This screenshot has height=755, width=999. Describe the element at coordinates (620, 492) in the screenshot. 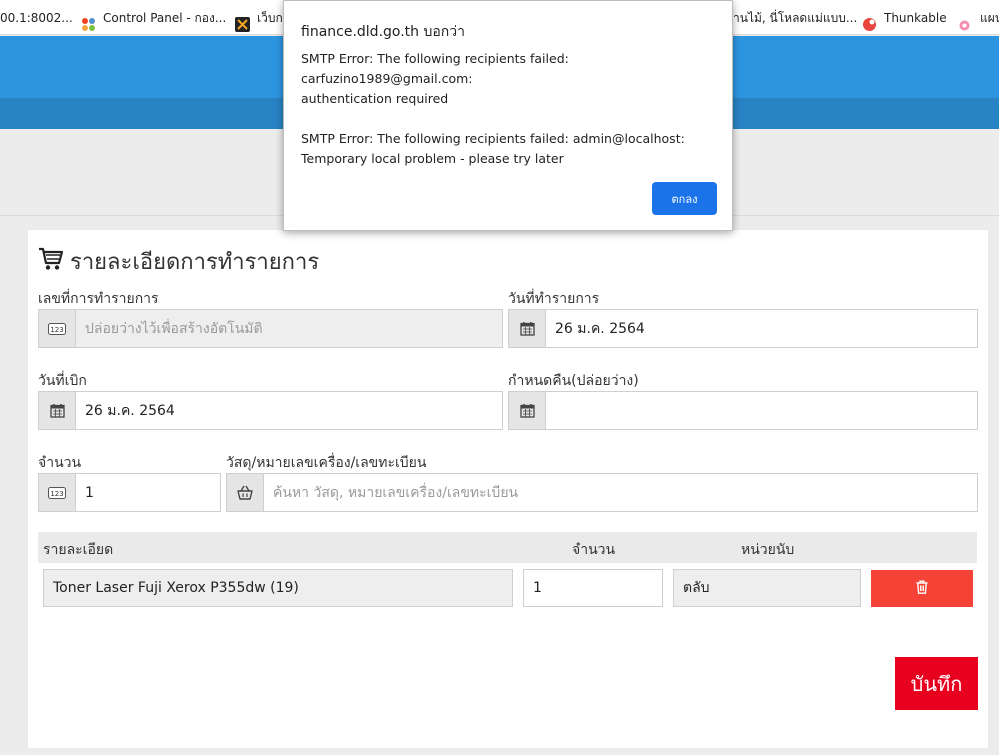

I see `item-search-input: ค้นหา วัสดุ, หมายเลขเครื่อง/เลขทะเบียน` at that location.